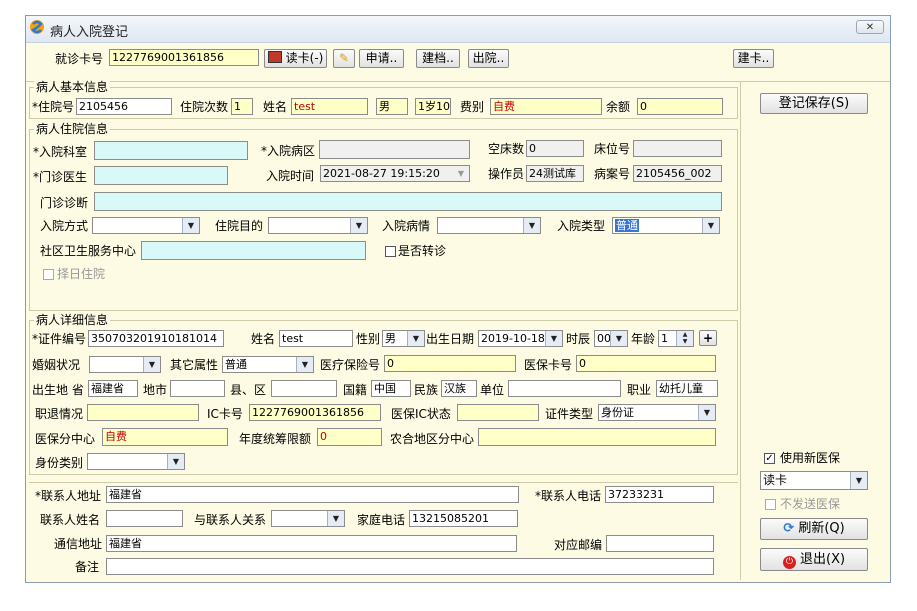 The height and width of the screenshot is (611, 917). Describe the element at coordinates (581, 226) in the screenshot. I see `admit-type-label: 入院类型` at that location.